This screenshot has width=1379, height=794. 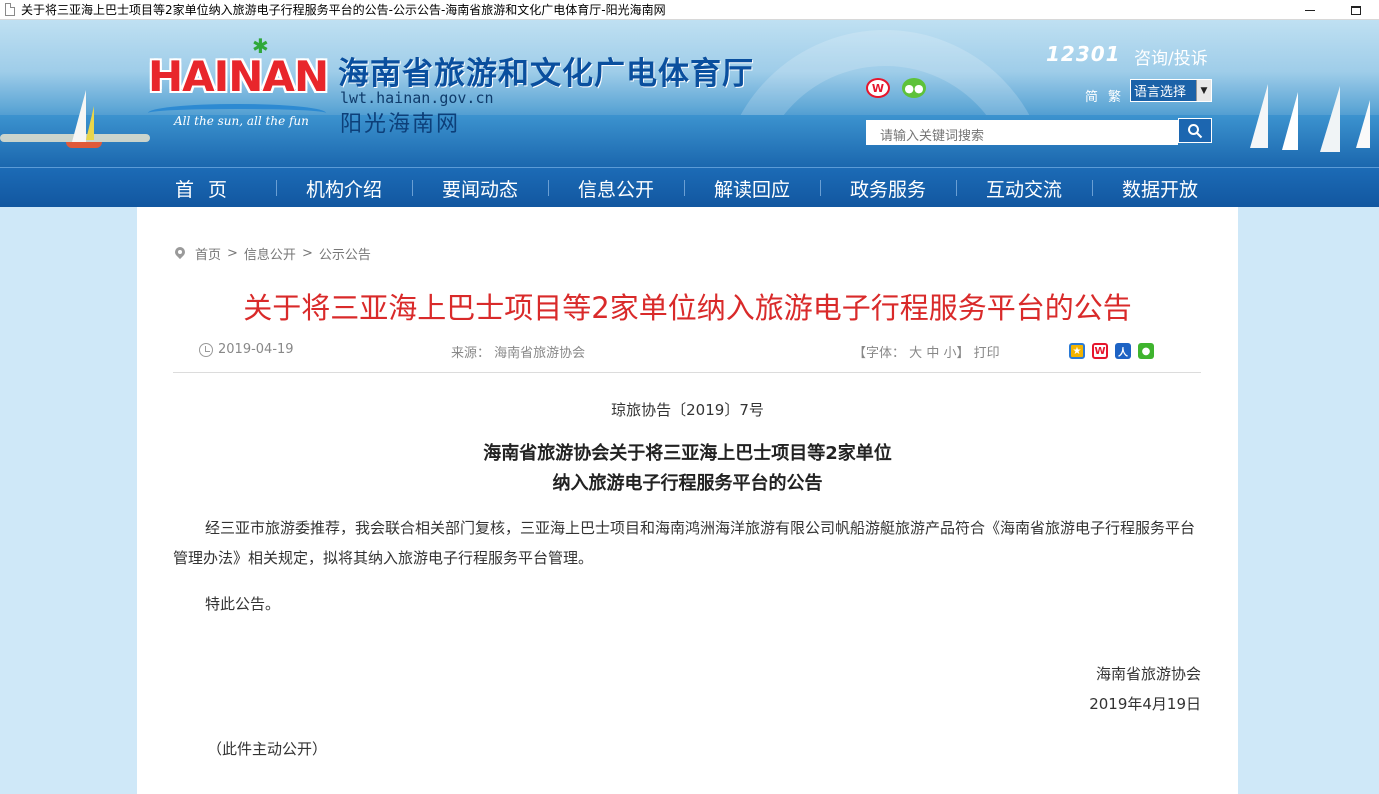 I want to click on signature-organization: 海南省旅游协会, so click(x=1148, y=674).